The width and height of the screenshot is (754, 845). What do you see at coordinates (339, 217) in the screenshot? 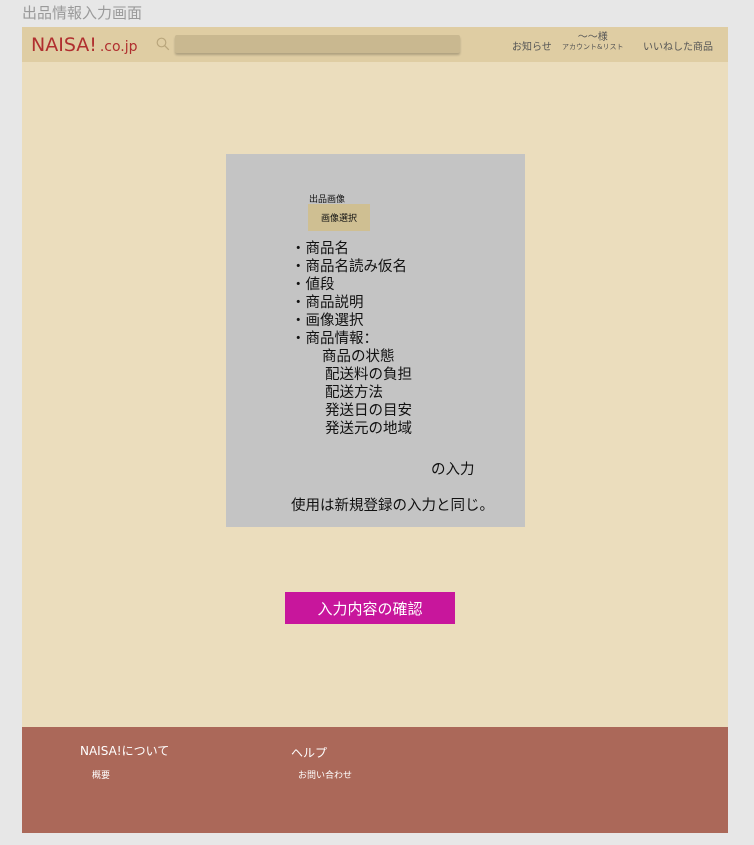
I see `select-image-button: 画像選択` at bounding box center [339, 217].